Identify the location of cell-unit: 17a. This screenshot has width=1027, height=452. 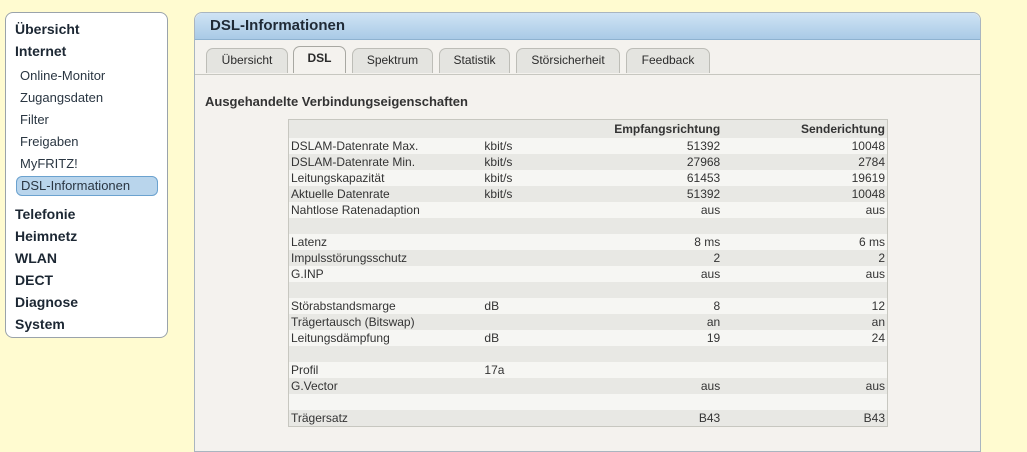
(494, 370).